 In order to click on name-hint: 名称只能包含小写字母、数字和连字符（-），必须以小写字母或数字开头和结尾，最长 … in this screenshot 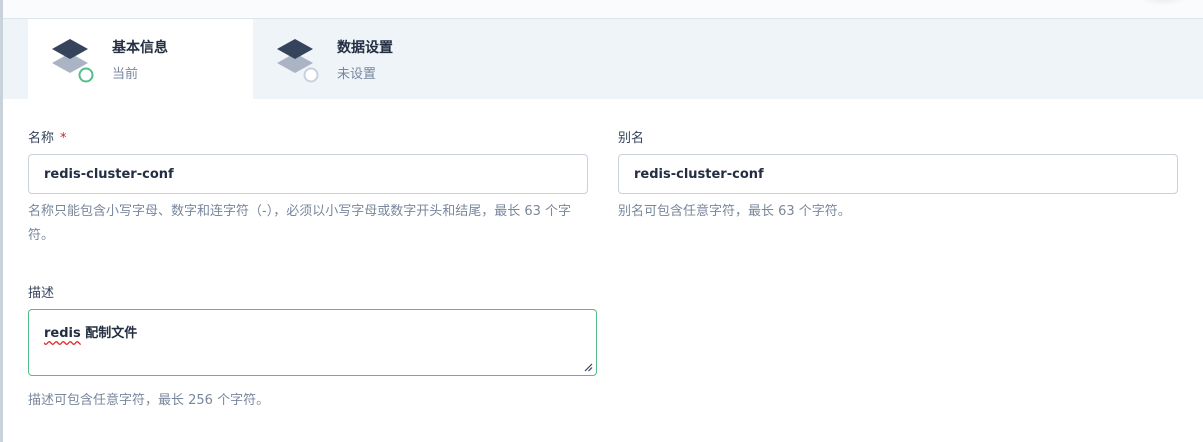, I will do `click(299, 223)`.